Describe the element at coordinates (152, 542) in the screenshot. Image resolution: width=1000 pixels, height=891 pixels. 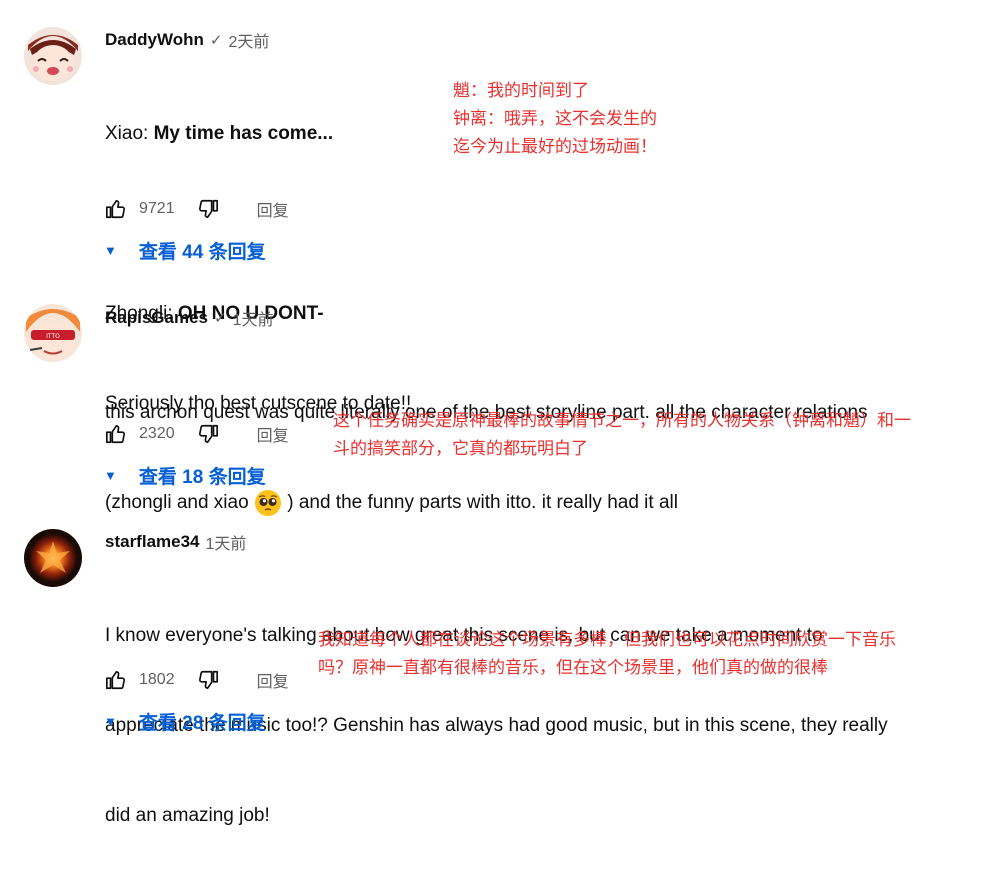
I see `author-name: starflame34` at that location.